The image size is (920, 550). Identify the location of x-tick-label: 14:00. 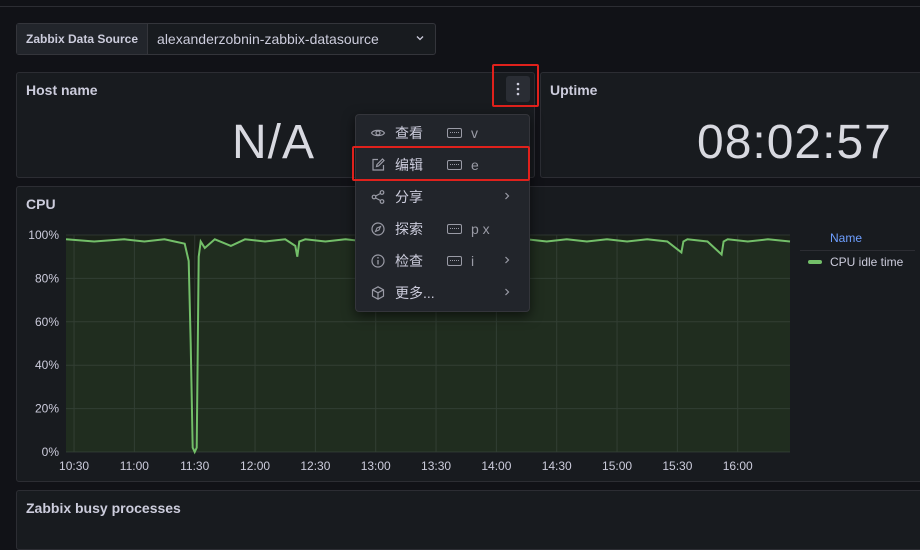
(496, 466).